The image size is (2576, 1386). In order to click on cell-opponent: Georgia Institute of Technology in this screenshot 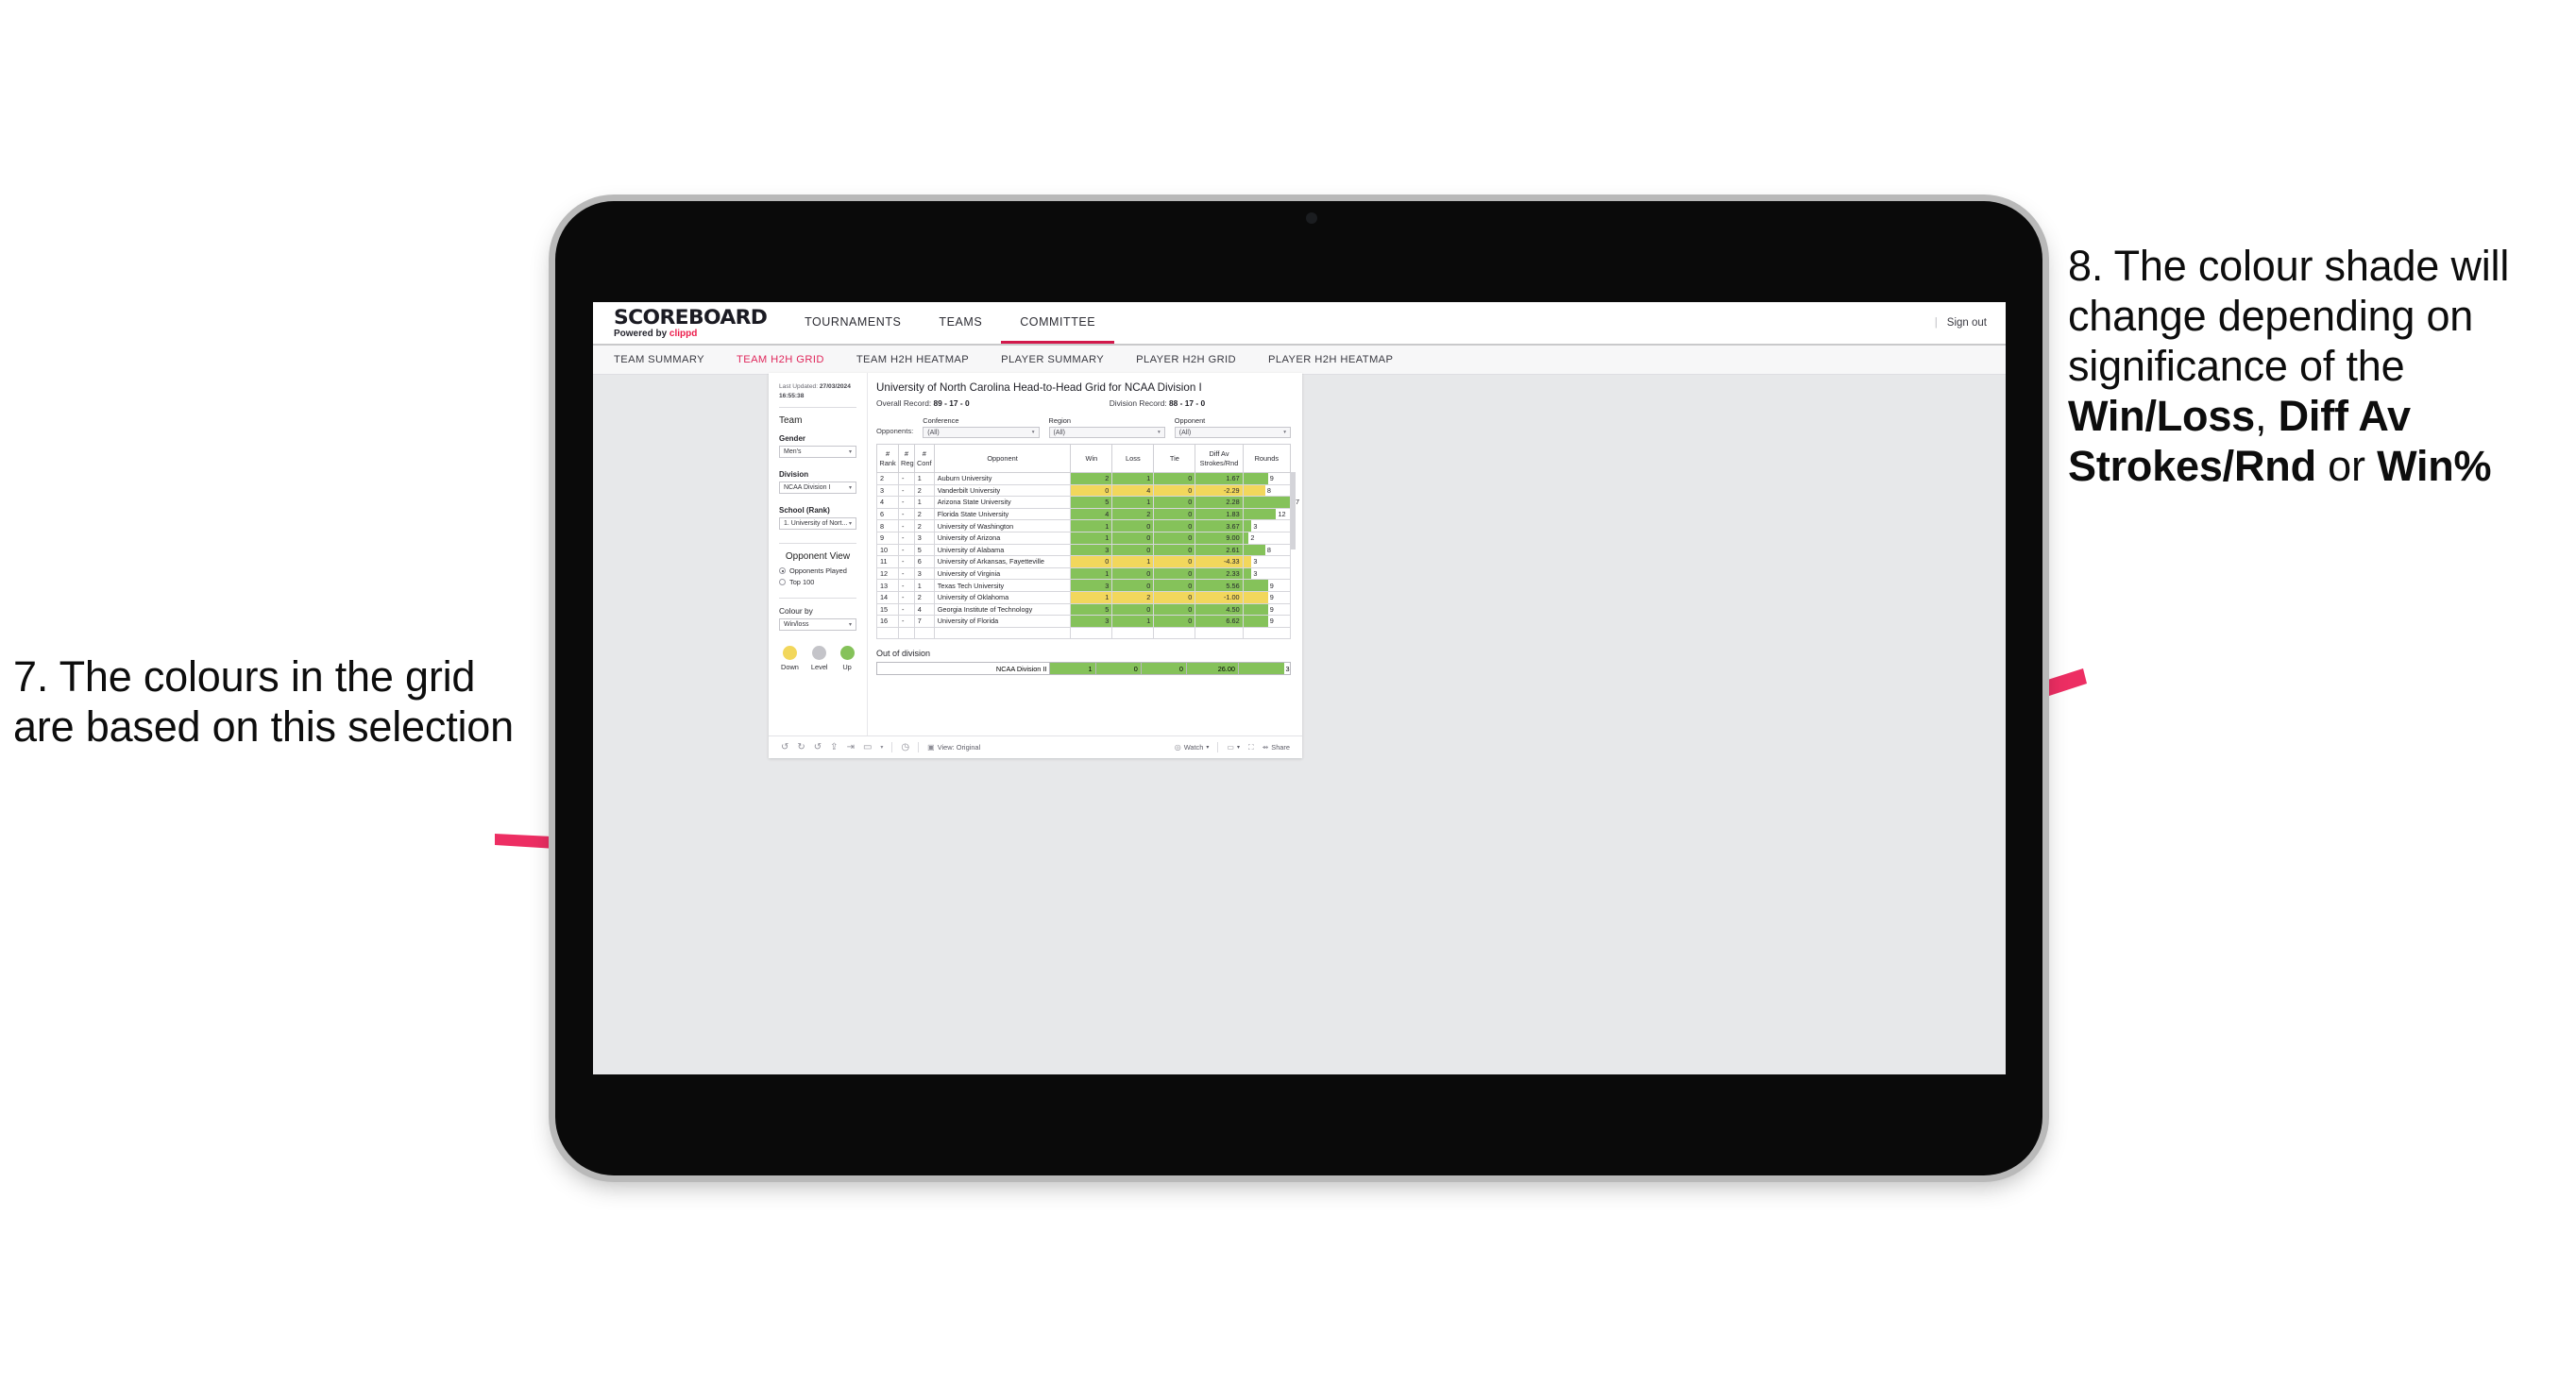, I will do `click(1002, 609)`.